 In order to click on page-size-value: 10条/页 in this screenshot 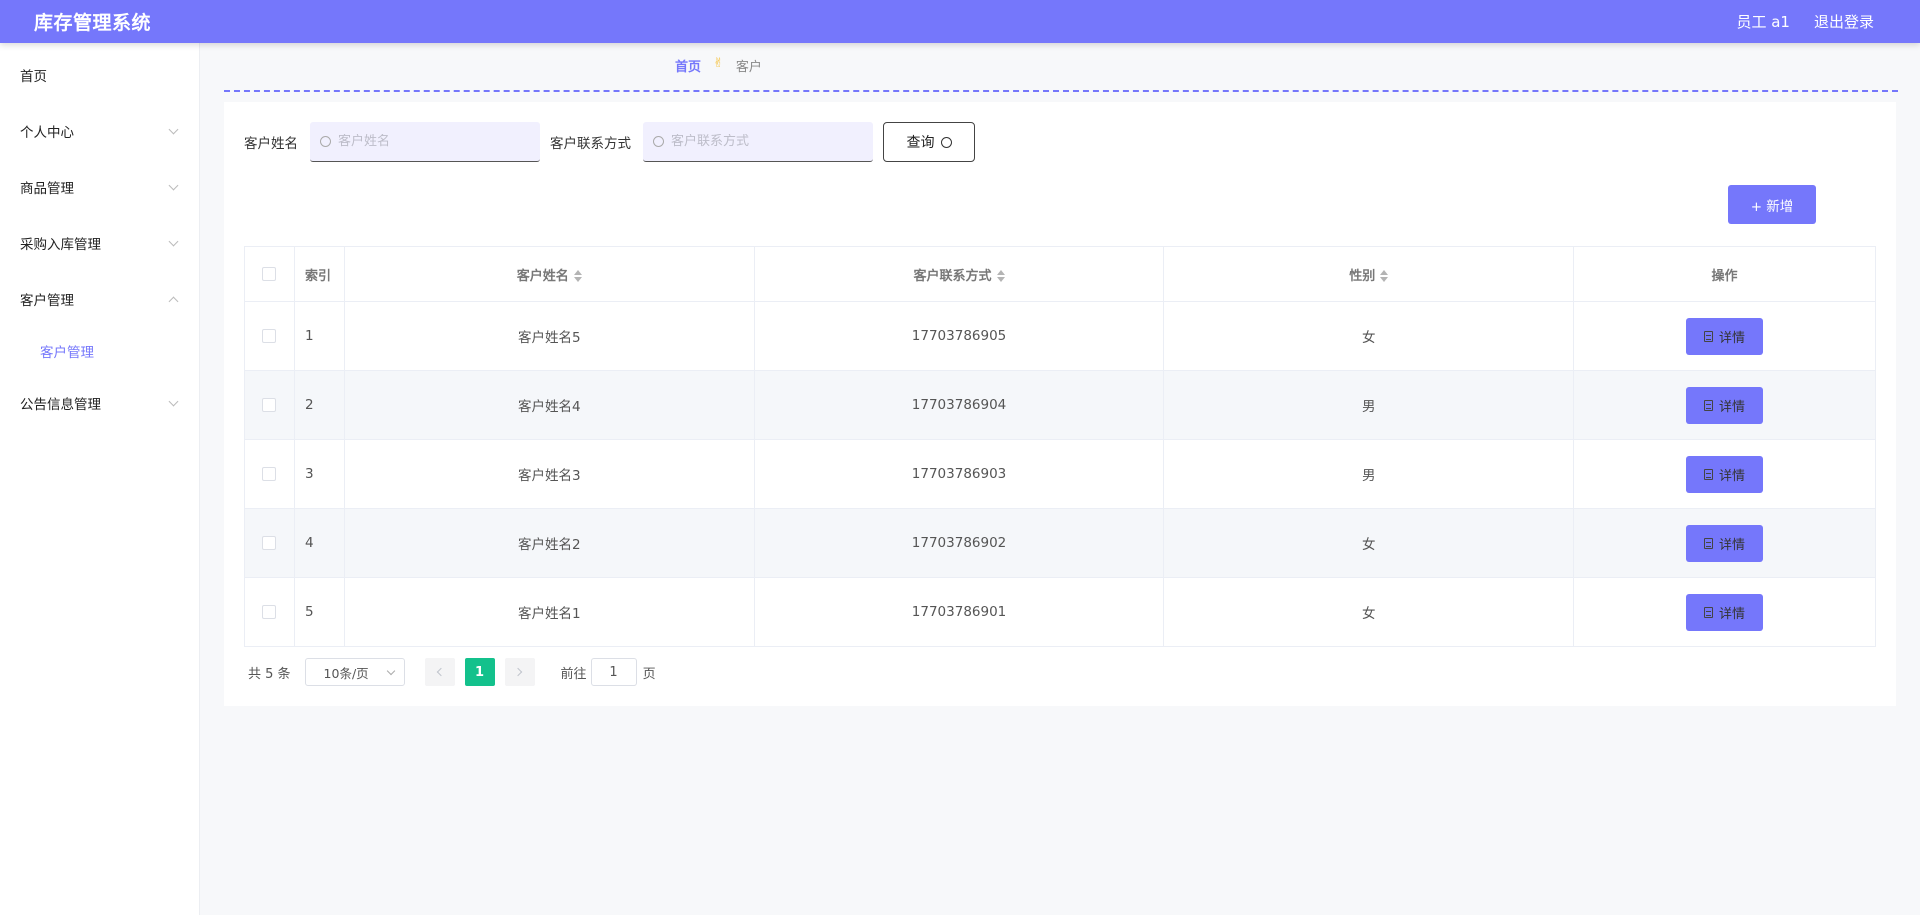, I will do `click(346, 673)`.